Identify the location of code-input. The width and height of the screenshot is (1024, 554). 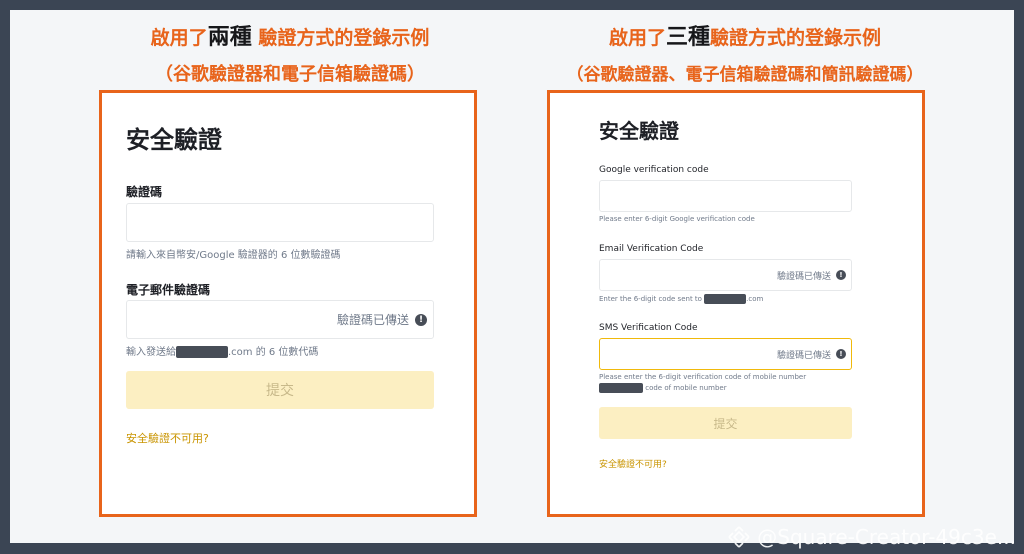
(280, 222).